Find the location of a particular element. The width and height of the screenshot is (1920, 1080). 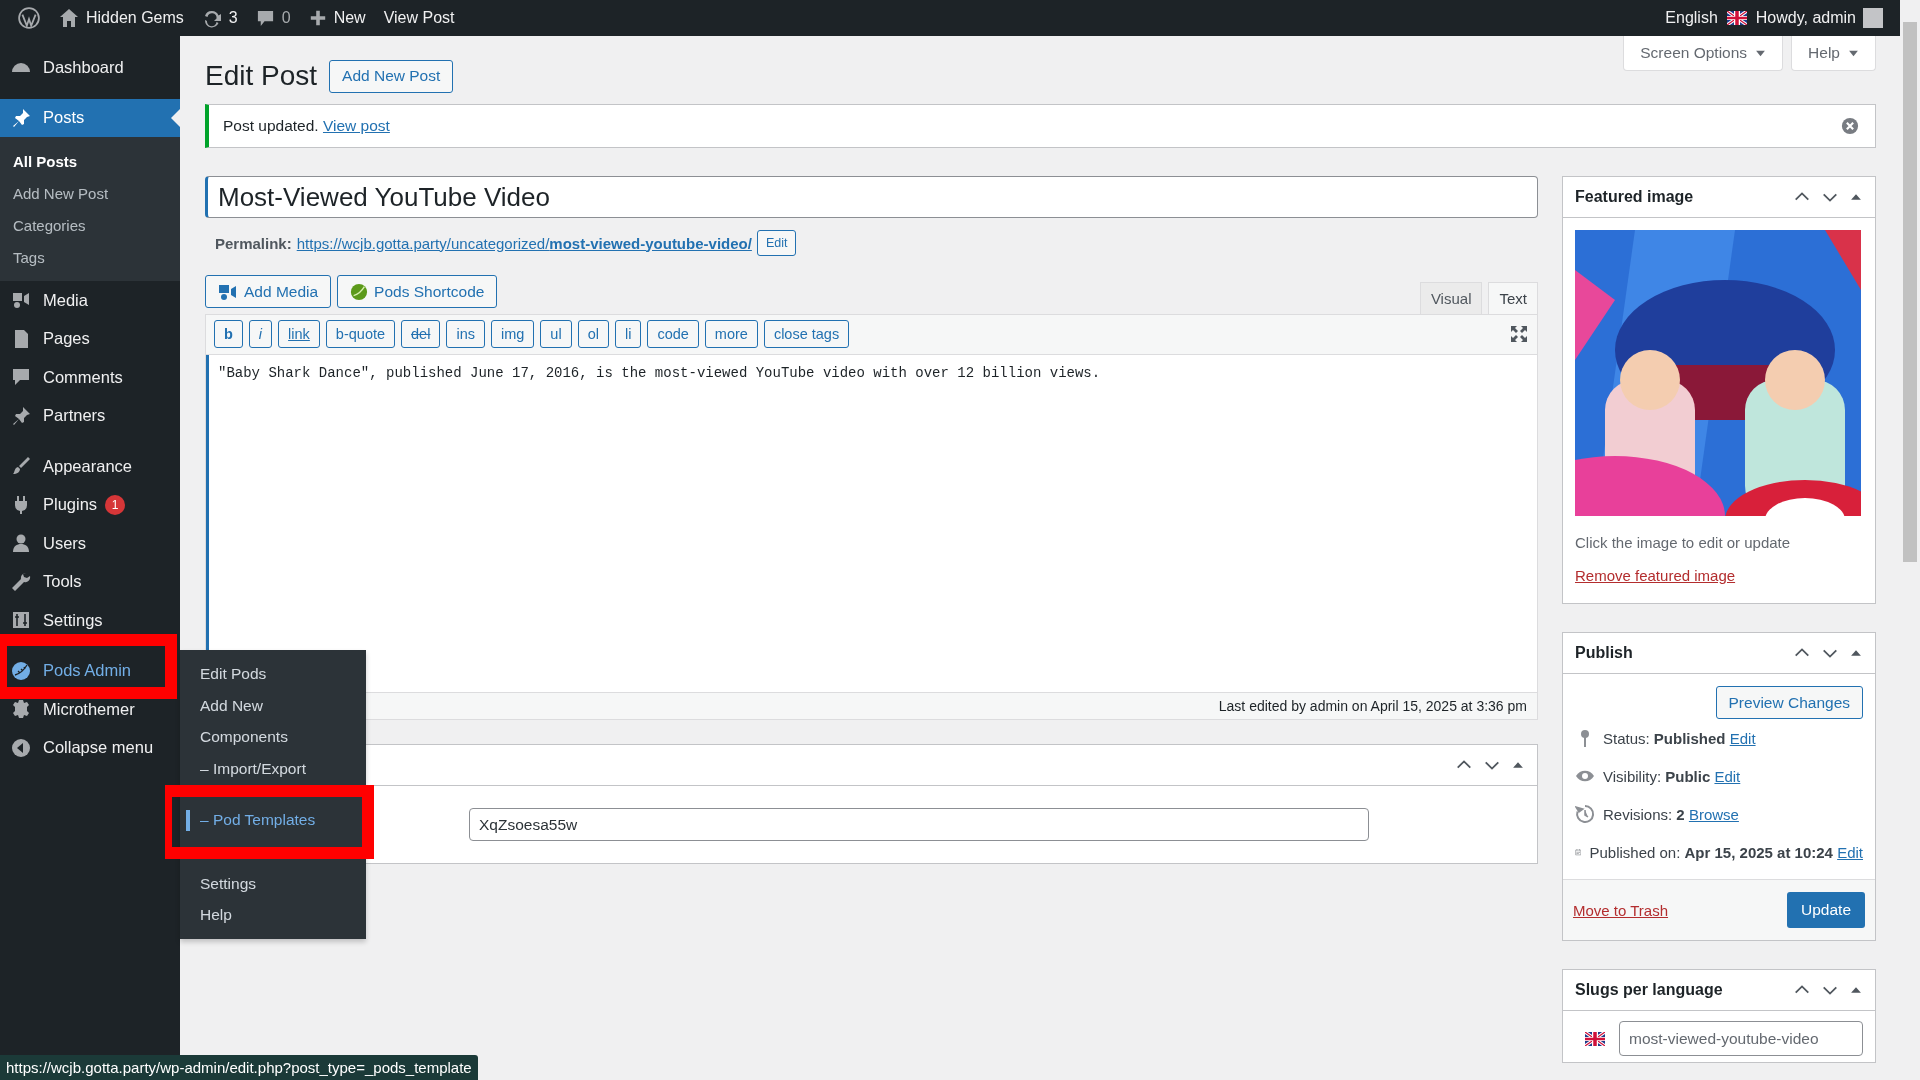

submenu-item: All Posts is located at coordinates (90, 161).